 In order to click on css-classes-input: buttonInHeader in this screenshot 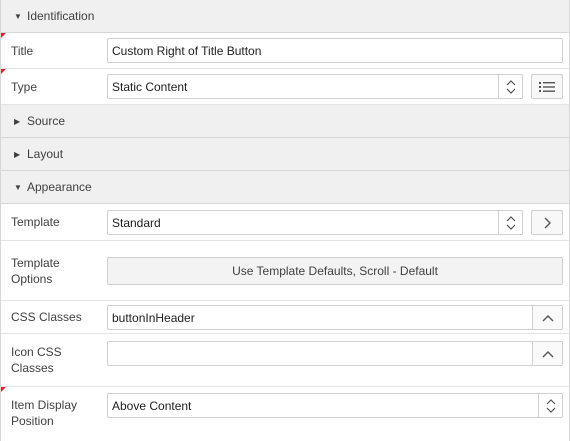, I will do `click(335, 317)`.